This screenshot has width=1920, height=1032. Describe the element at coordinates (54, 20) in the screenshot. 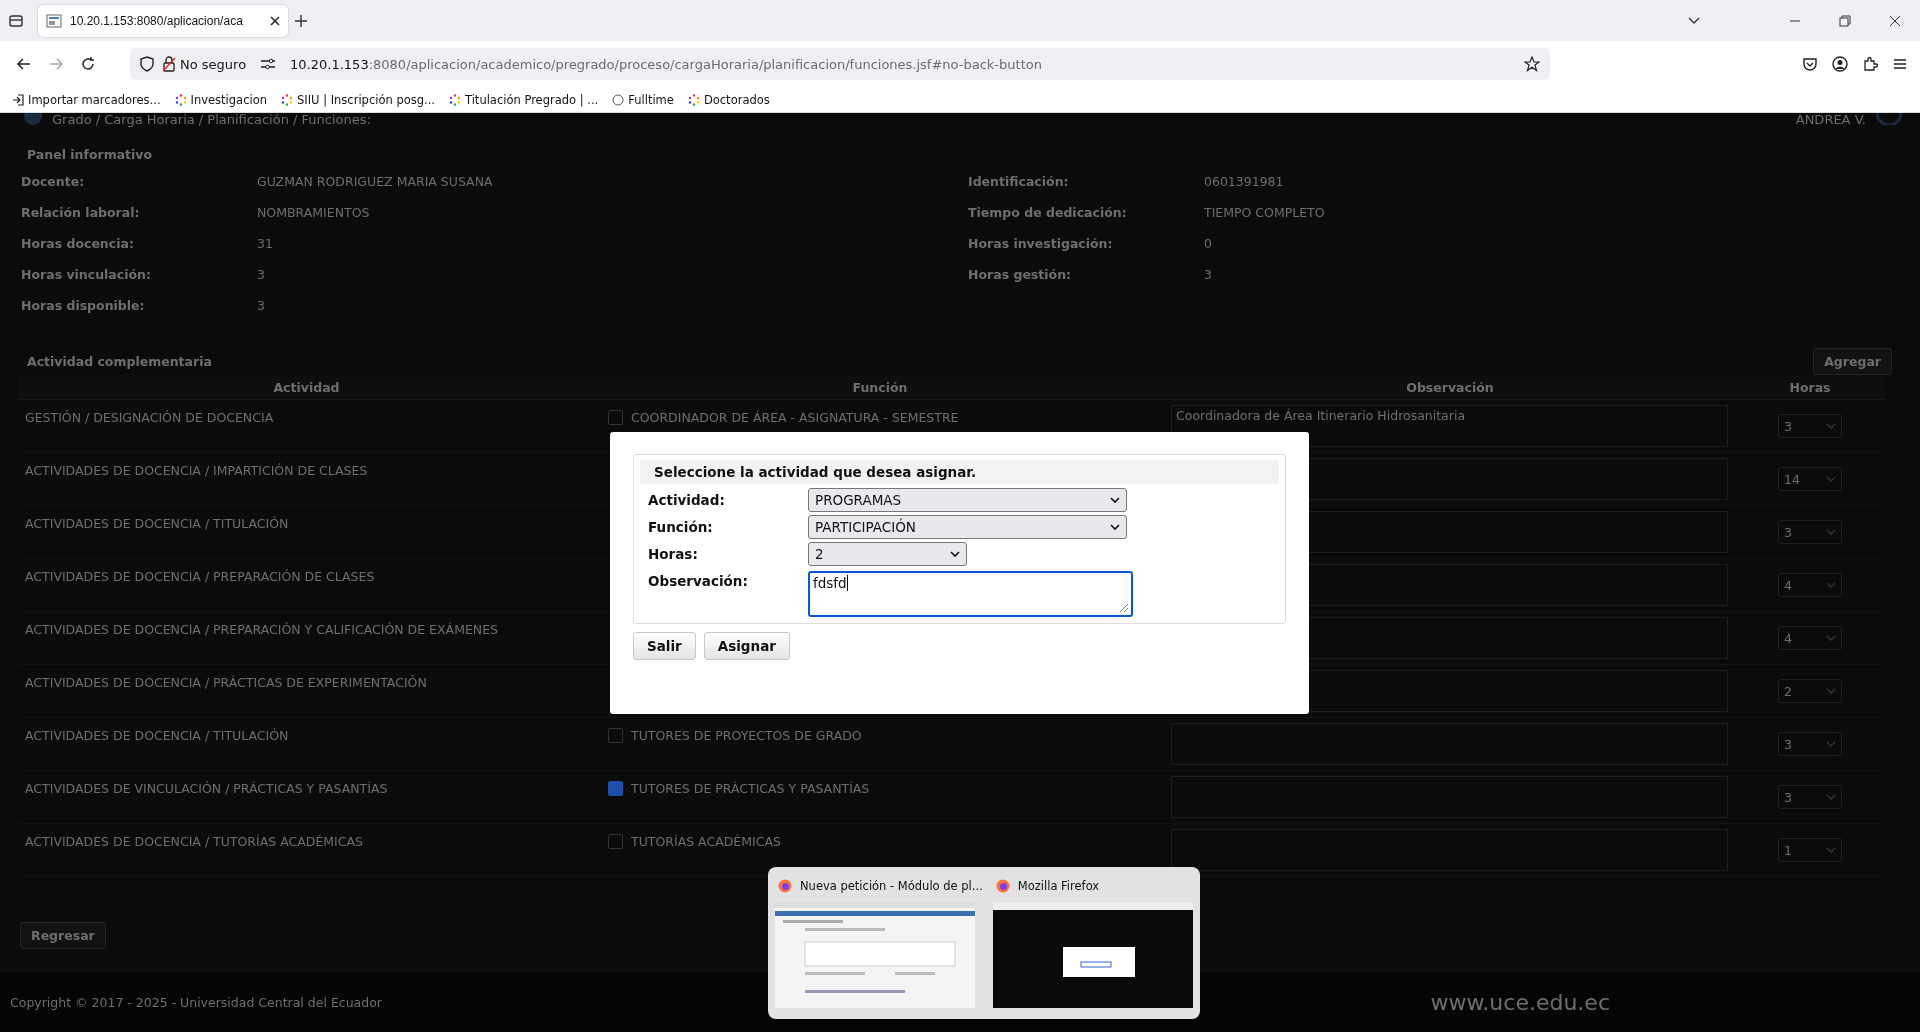

I see `page-icon` at that location.